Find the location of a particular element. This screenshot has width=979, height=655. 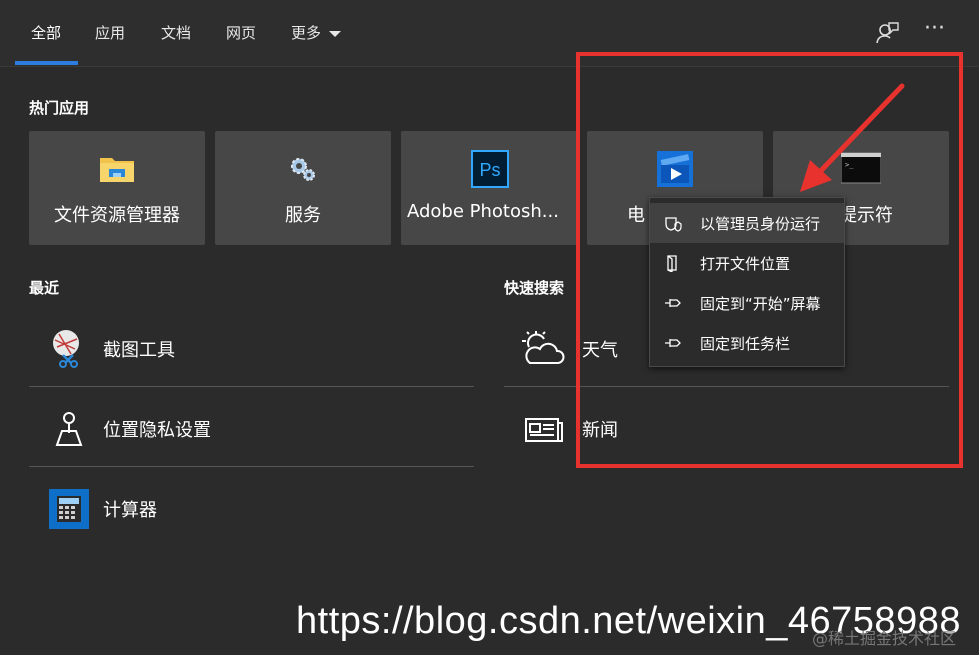

news-icon is located at coordinates (542, 429).